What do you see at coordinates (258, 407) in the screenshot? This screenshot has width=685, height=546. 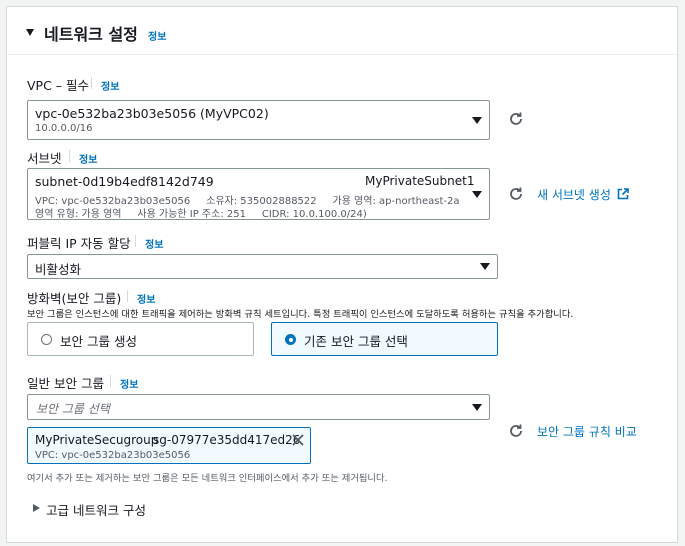 I see `security-group-select: 보안 그룹 선택` at bounding box center [258, 407].